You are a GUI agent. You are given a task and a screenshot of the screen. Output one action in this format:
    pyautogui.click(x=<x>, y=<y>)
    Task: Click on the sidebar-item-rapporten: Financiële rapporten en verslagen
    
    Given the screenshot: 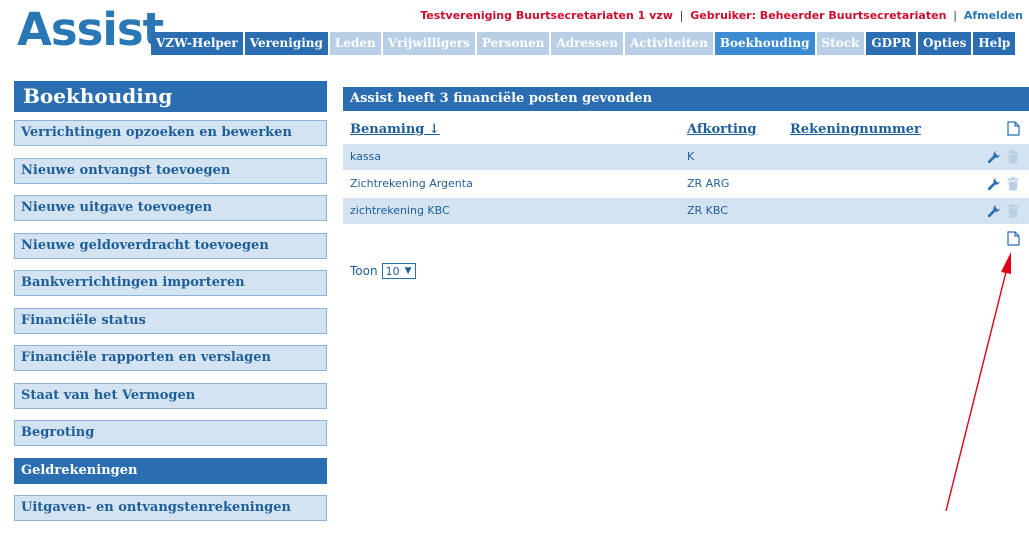 What is the action you would take?
    pyautogui.click(x=170, y=358)
    